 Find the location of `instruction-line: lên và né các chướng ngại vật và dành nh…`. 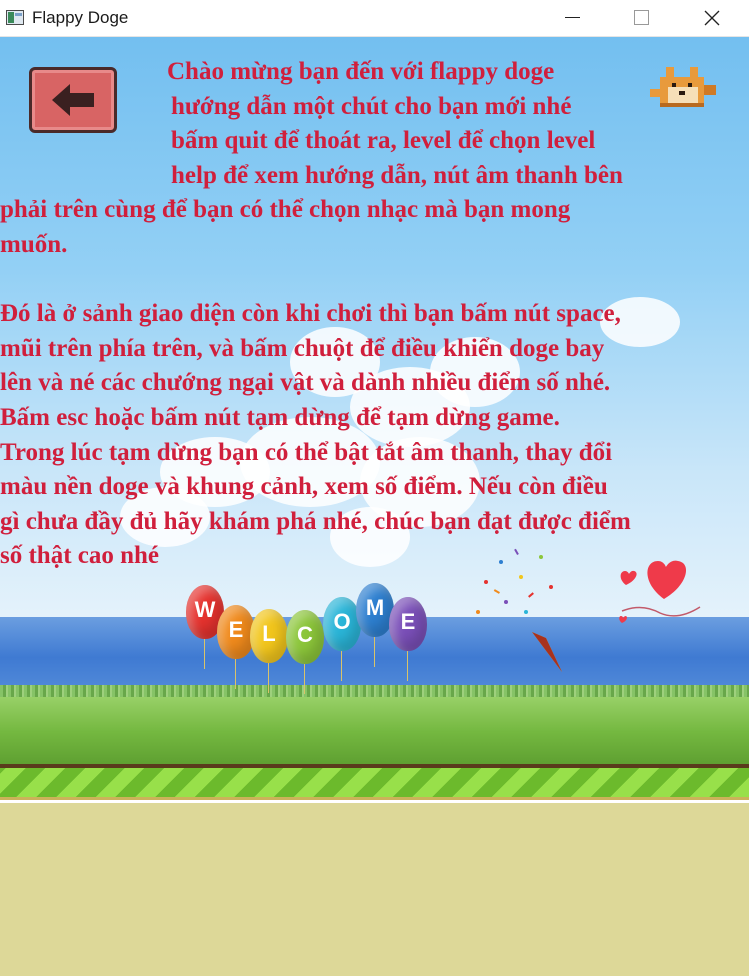

instruction-line: lên và né các chướng ngại vật và dành nh… is located at coordinates (305, 383).